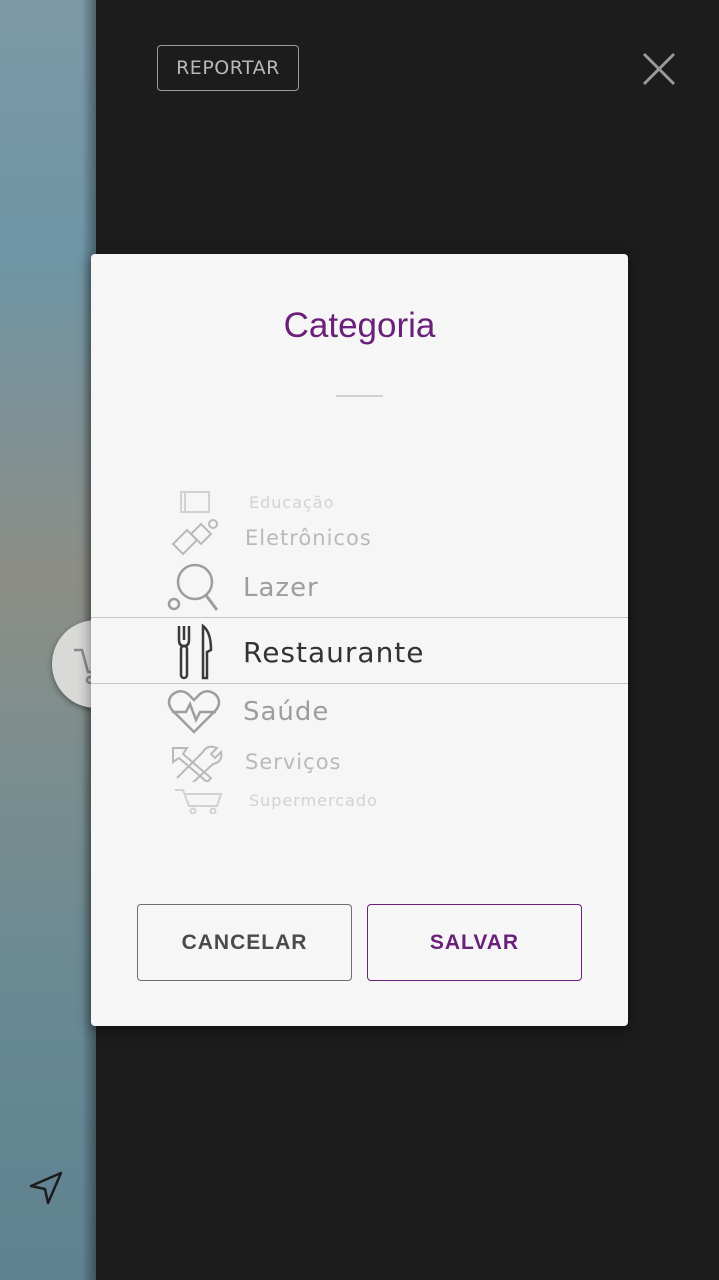 The width and height of the screenshot is (719, 1280). Describe the element at coordinates (292, 502) in the screenshot. I see `category-label: Educação` at that location.